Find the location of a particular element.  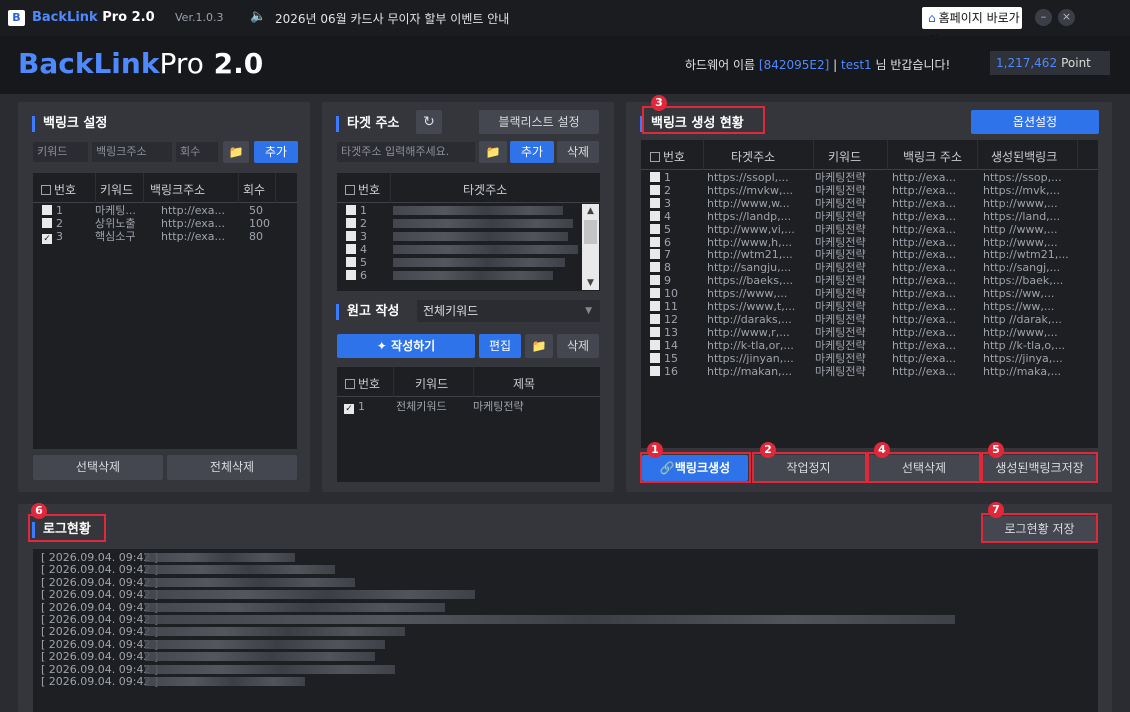

table-row: ✓ 3 is located at coordinates (52, 237).